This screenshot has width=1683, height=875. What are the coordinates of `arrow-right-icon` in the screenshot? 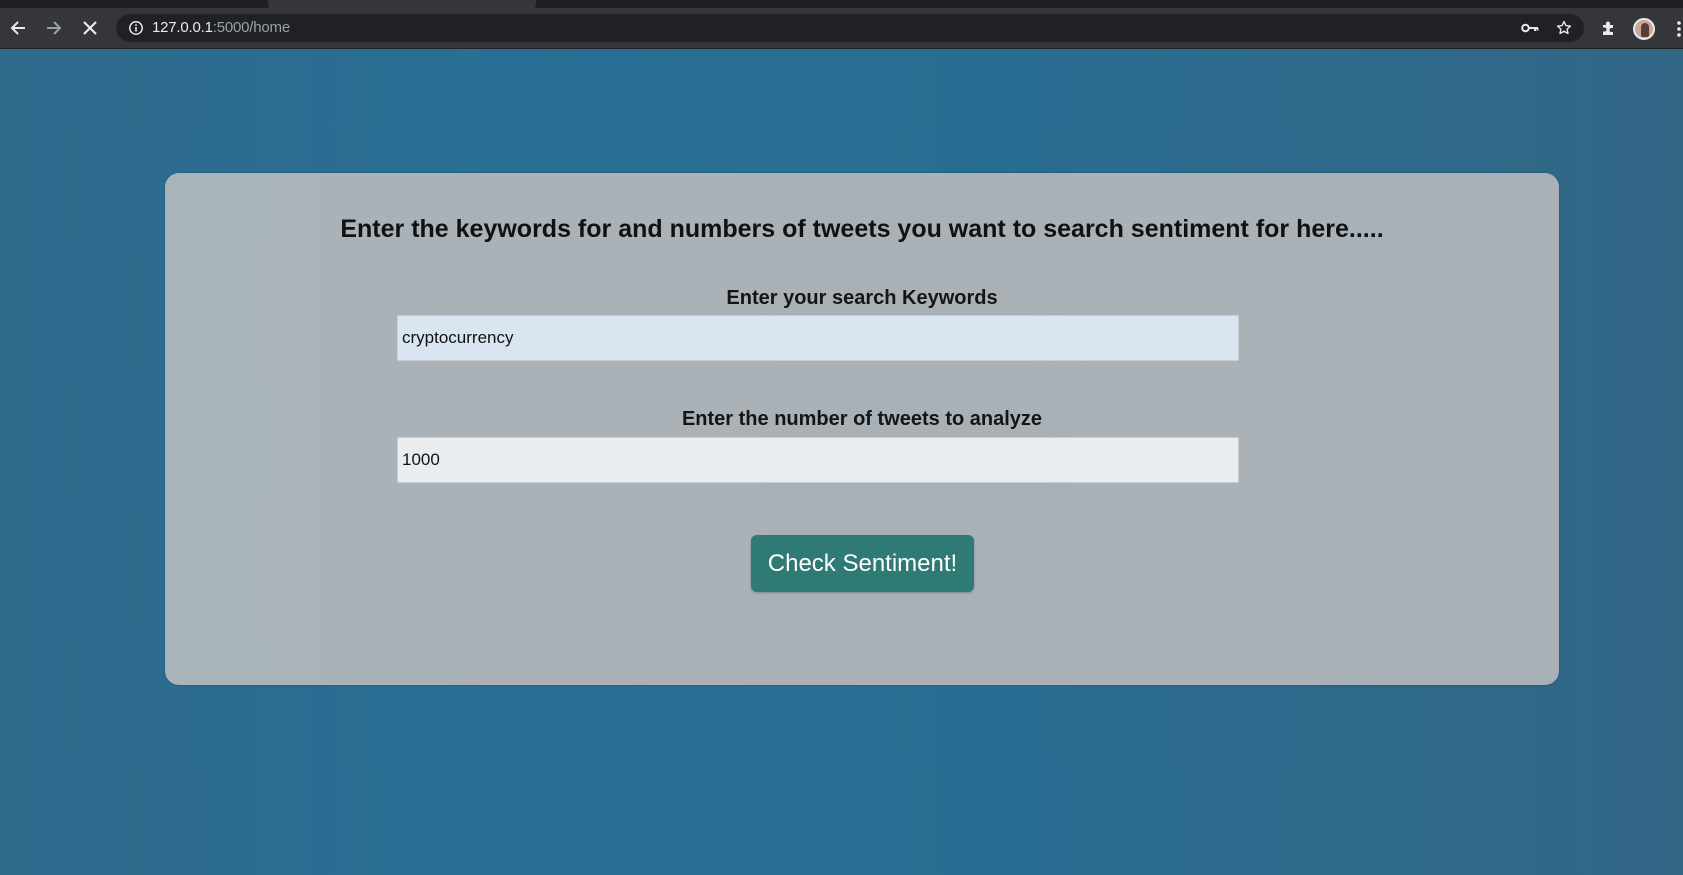 It's located at (54, 28).